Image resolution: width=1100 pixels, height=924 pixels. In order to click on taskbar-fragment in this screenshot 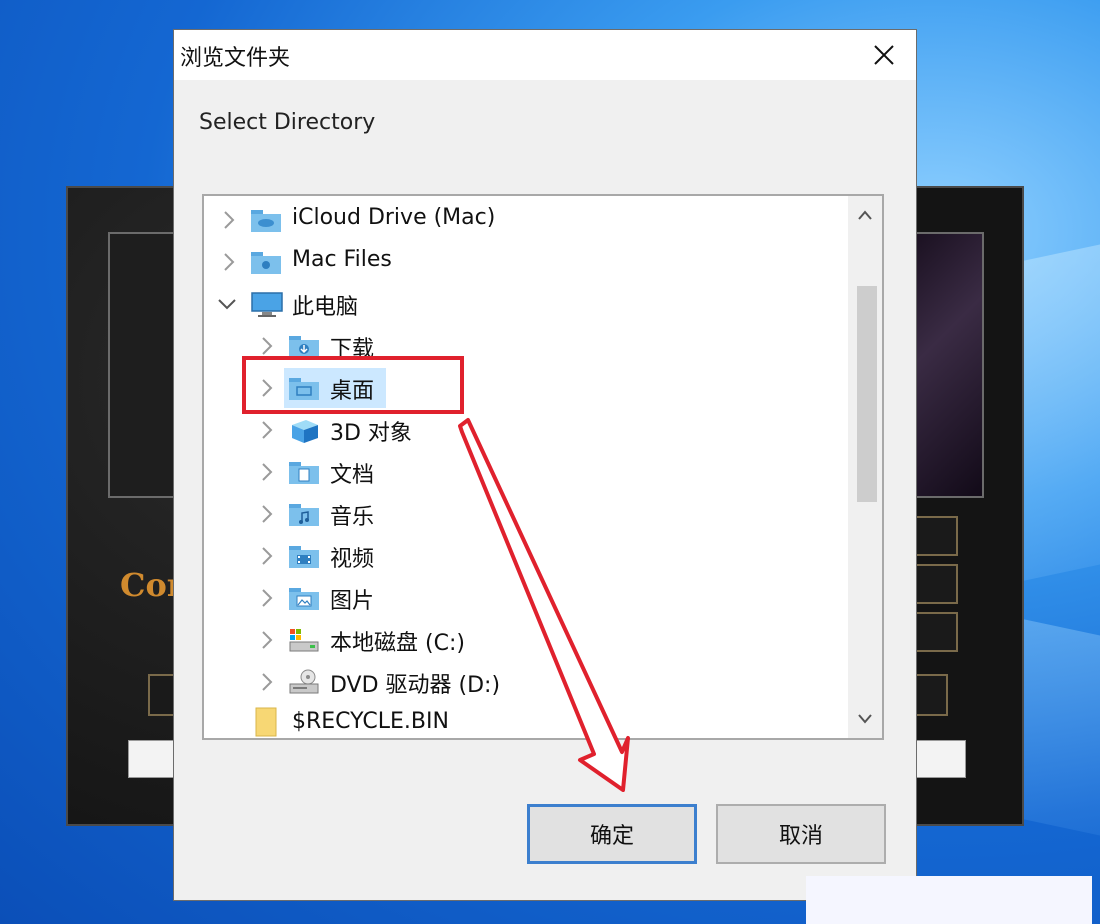, I will do `click(949, 900)`.